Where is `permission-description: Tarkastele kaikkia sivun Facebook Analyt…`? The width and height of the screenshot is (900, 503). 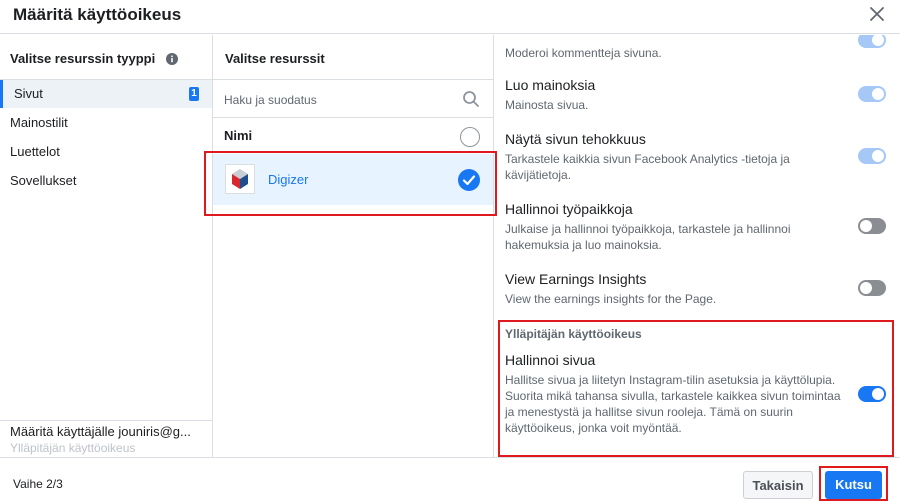 permission-description: Tarkastele kaikkia sivun Facebook Analyt… is located at coordinates (647, 167).